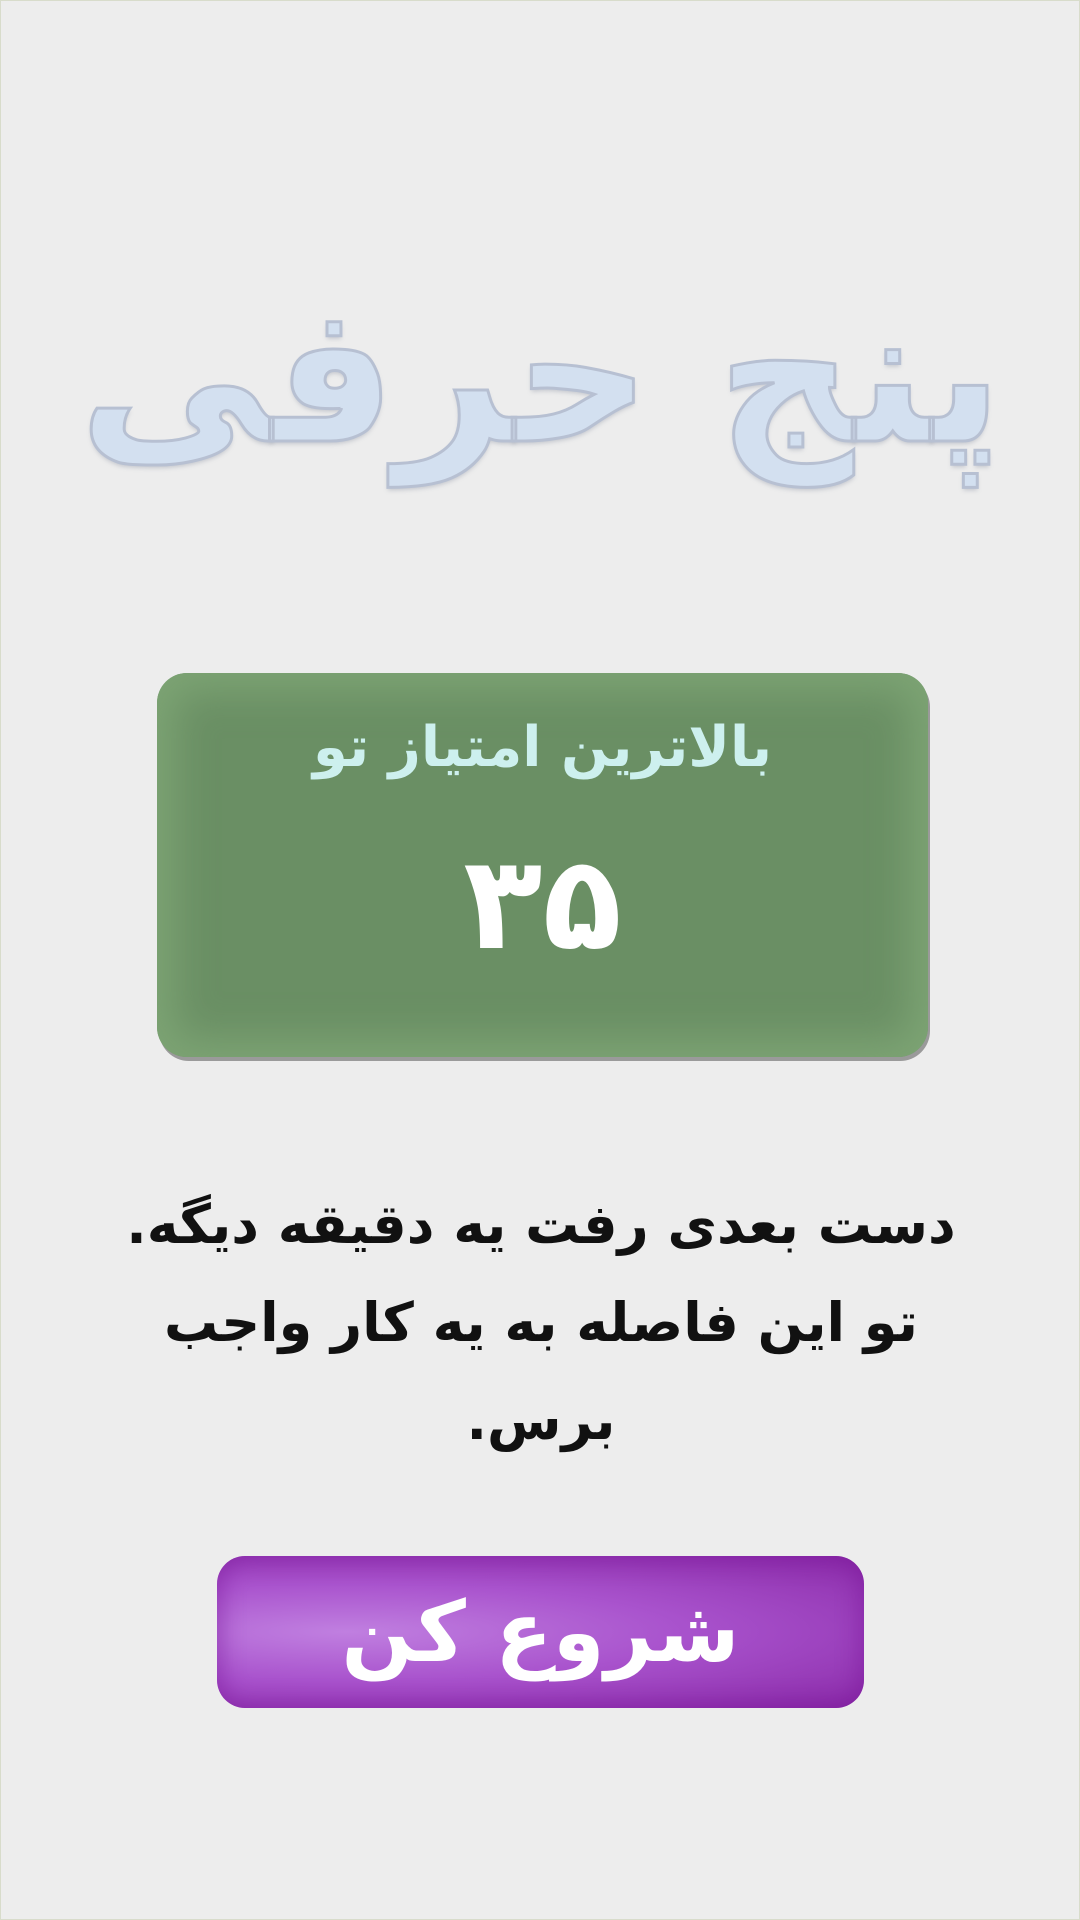  I want to click on high-score-value: ۳۵, so click(542, 903).